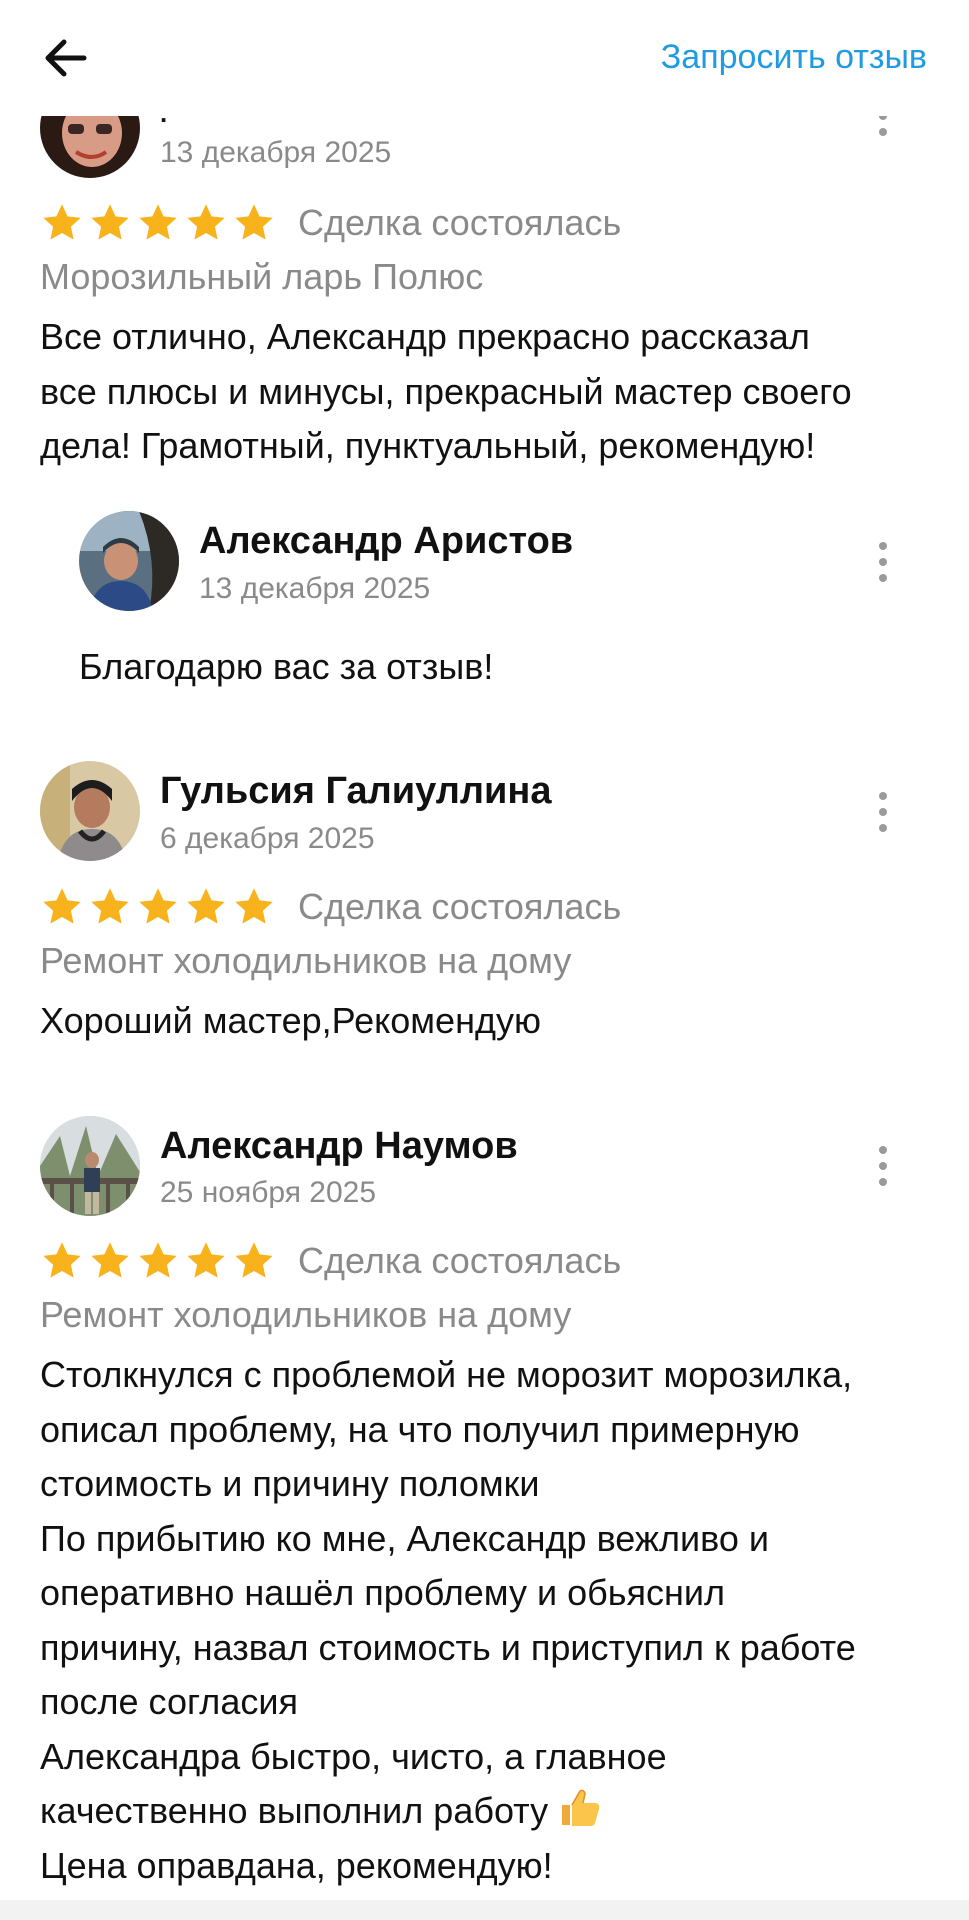 The image size is (969, 1920). I want to click on request-review-link: Запросить отзыв, so click(794, 57).